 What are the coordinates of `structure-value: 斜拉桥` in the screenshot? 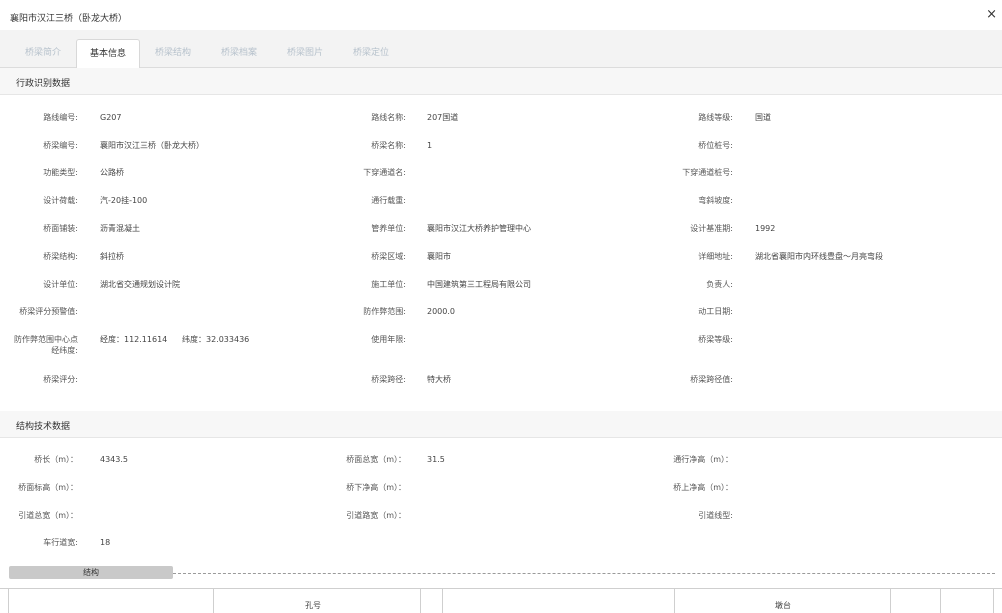 It's located at (112, 256).